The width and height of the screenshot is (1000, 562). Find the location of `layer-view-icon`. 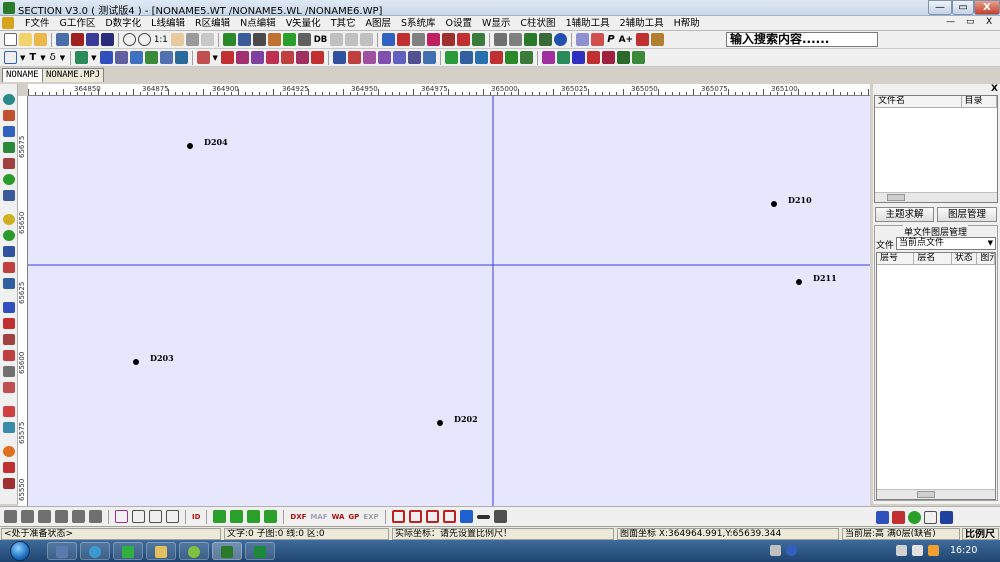

layer-view-icon is located at coordinates (244, 39).